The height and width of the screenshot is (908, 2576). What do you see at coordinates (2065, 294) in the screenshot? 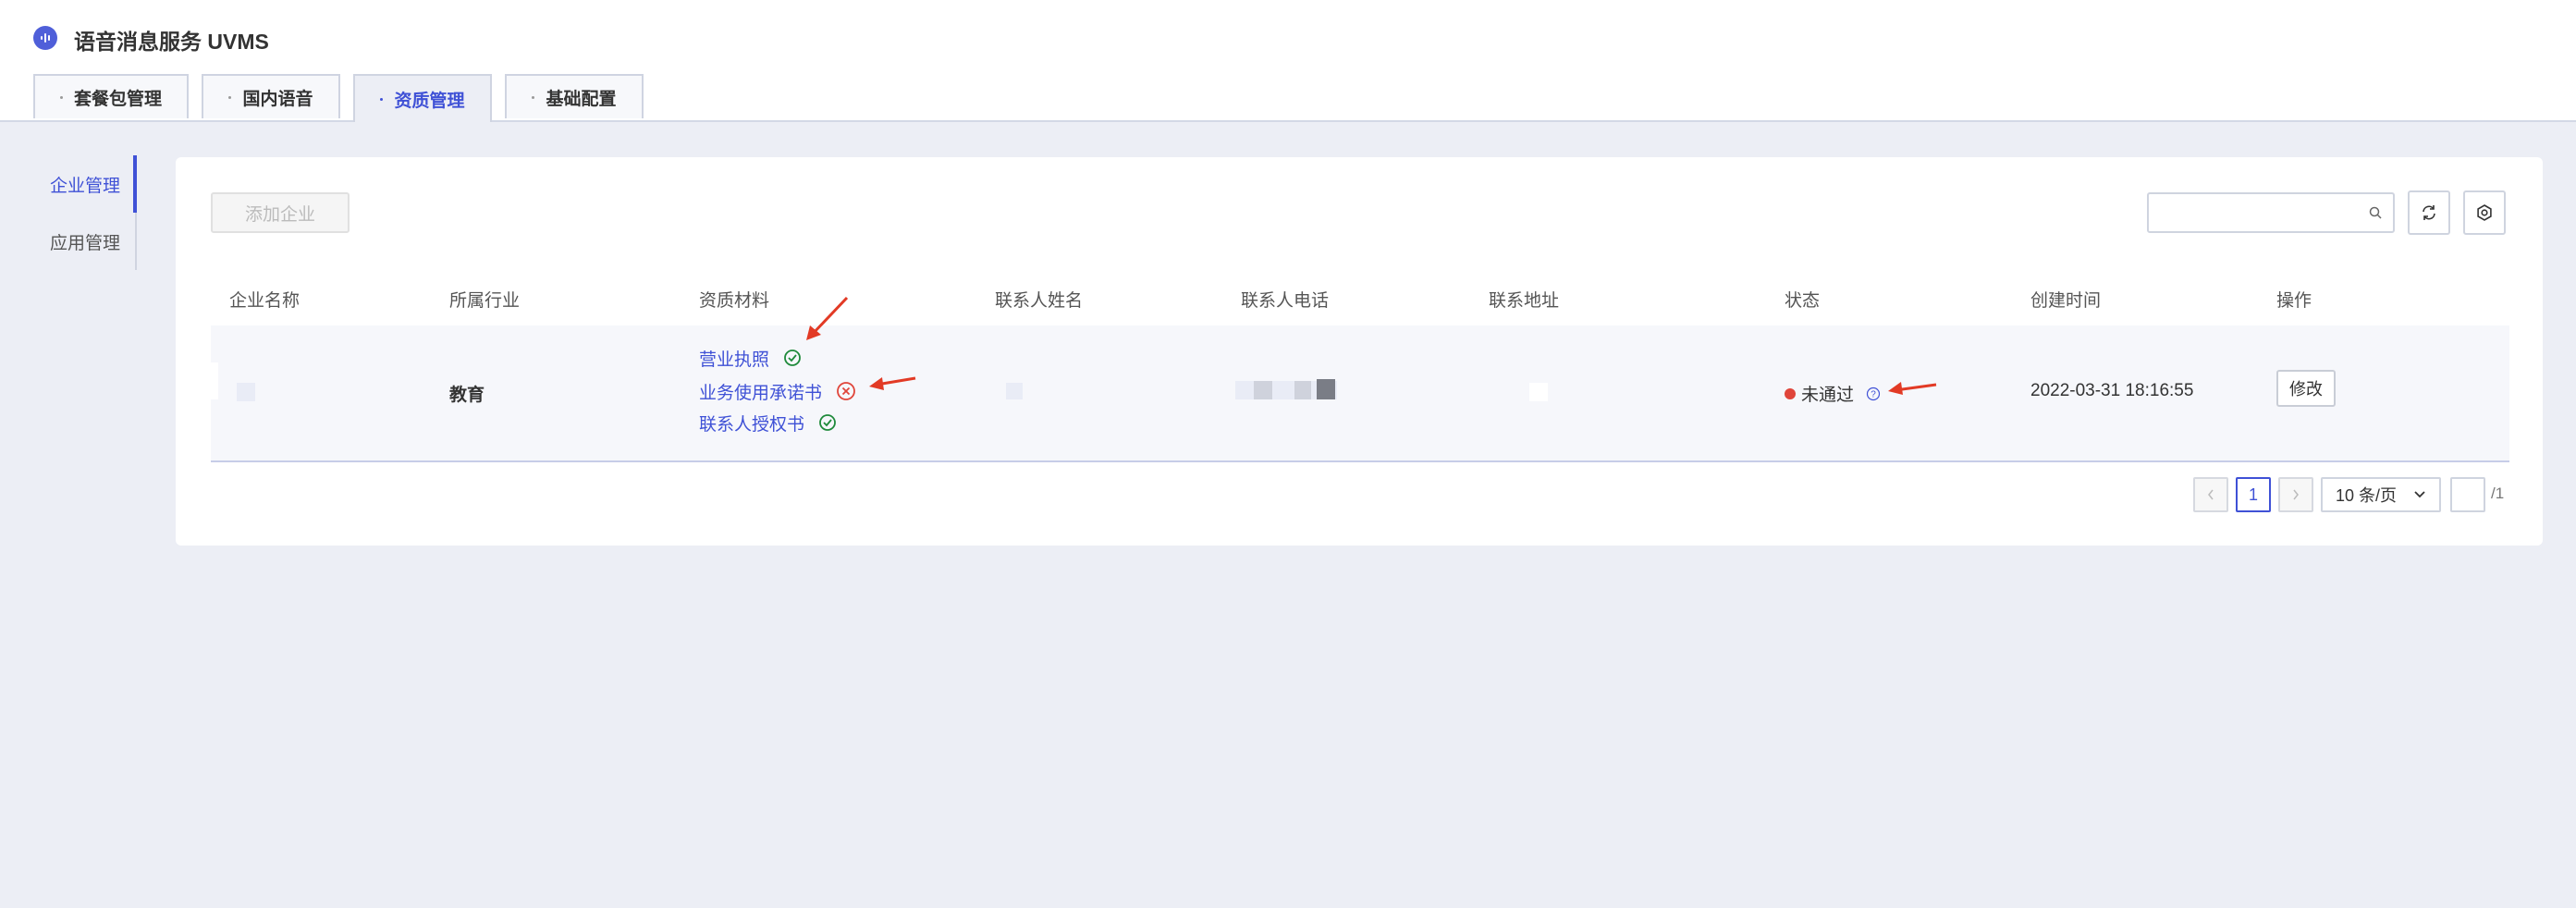
I see `col-created-time: 创建时间` at bounding box center [2065, 294].